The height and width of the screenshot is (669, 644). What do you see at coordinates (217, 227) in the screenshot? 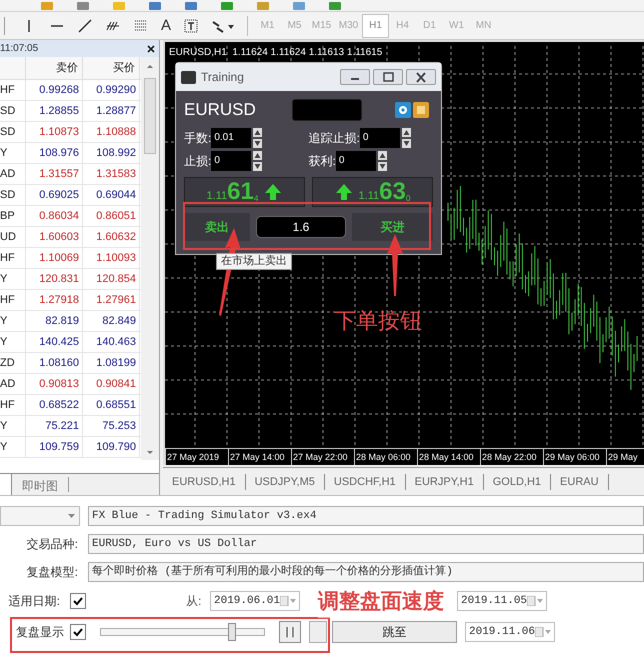
I see `sell-button: 卖出` at bounding box center [217, 227].